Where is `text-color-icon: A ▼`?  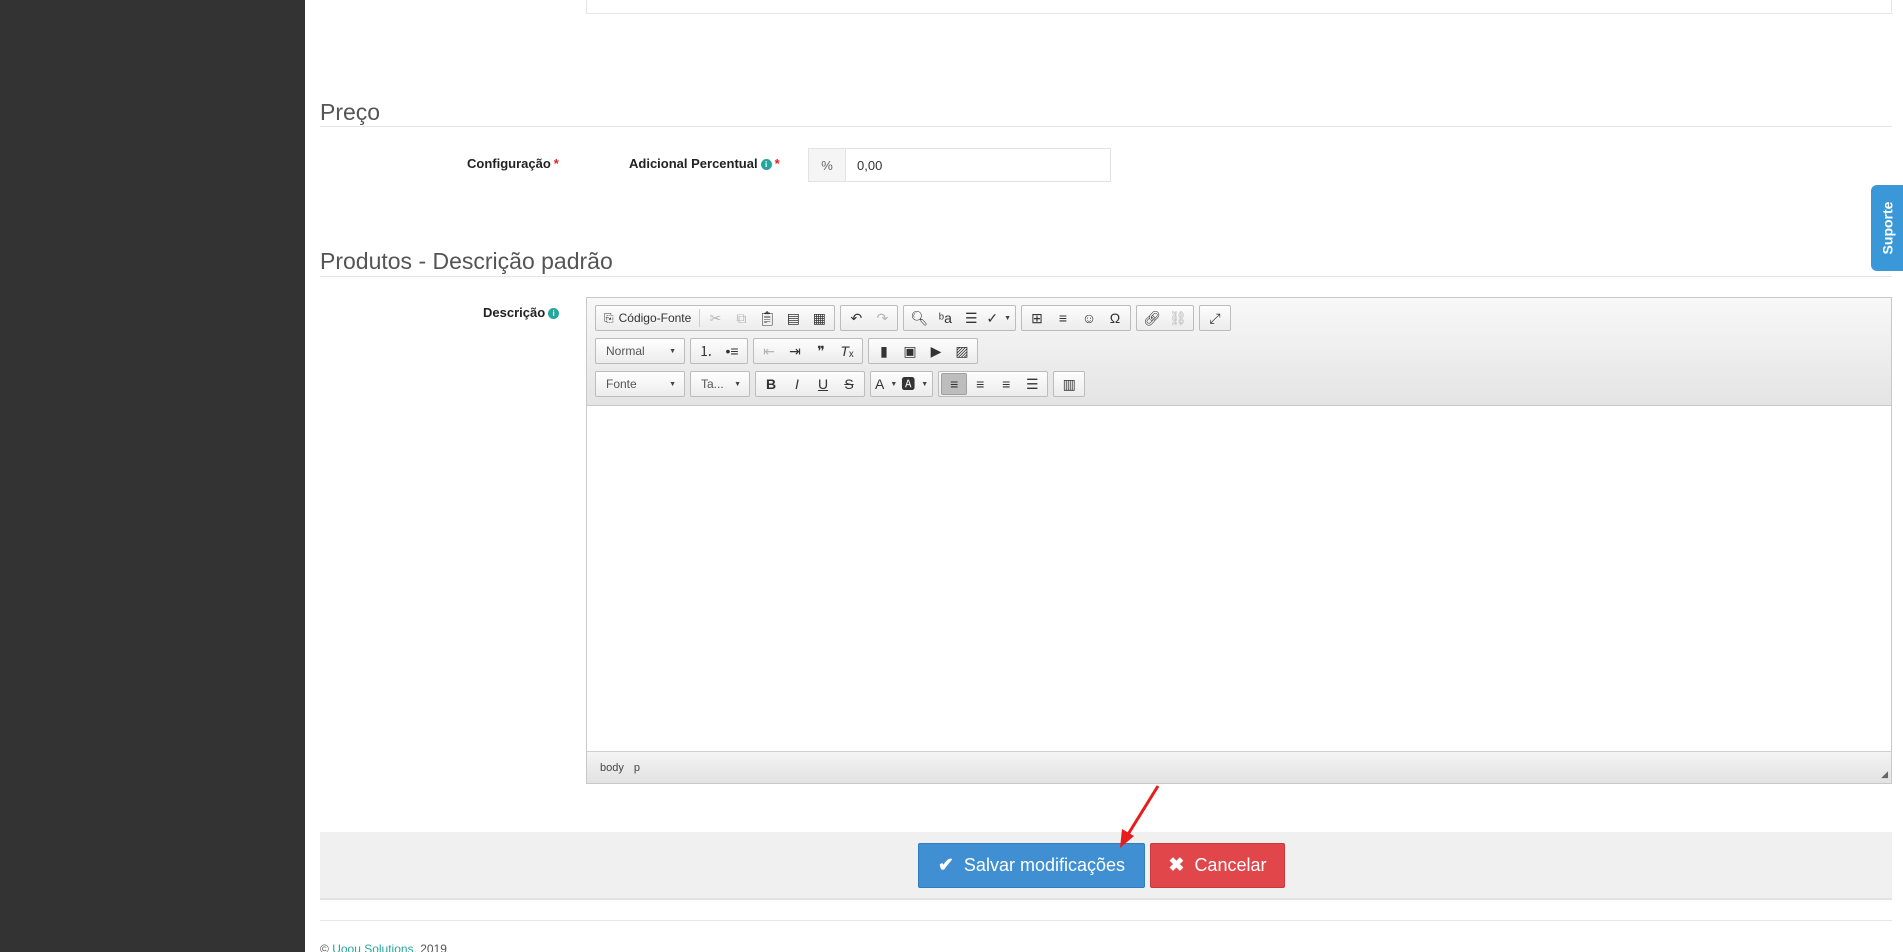 text-color-icon: A ▼ is located at coordinates (886, 384).